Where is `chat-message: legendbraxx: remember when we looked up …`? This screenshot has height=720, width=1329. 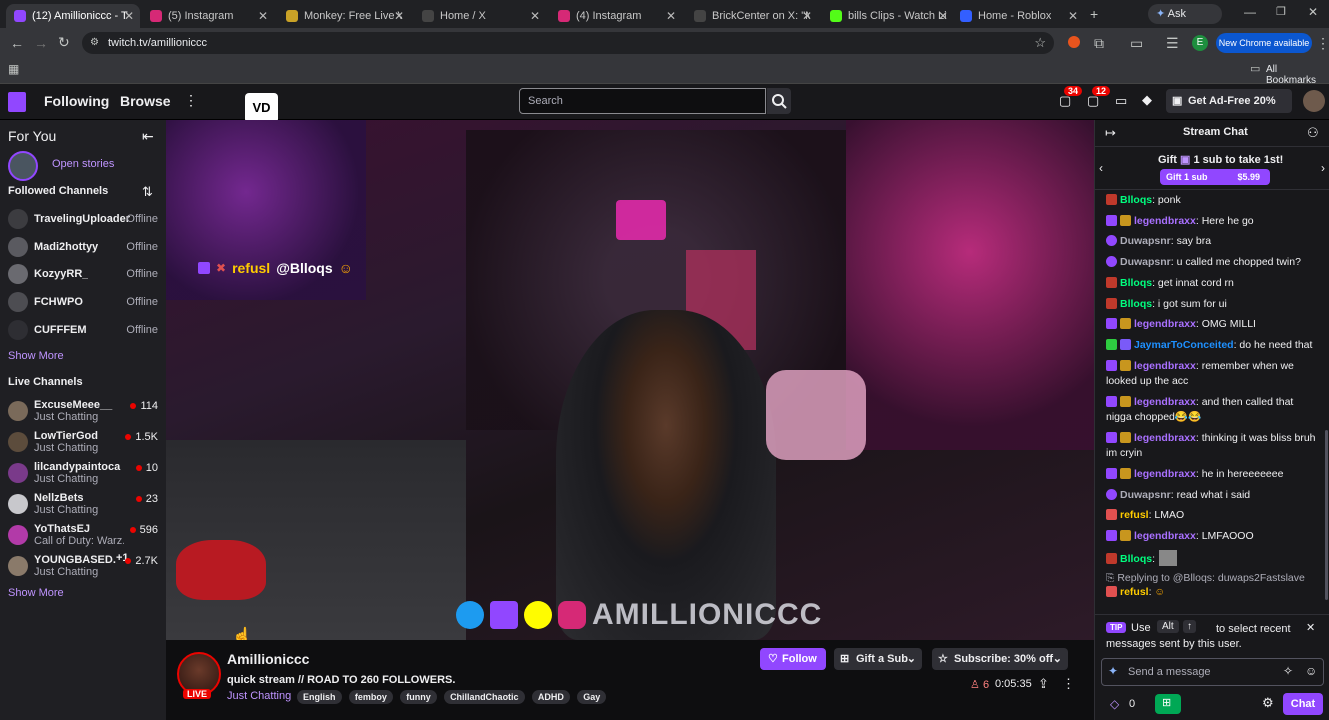 chat-message: legendbraxx: remember when we looked up … is located at coordinates (1212, 374).